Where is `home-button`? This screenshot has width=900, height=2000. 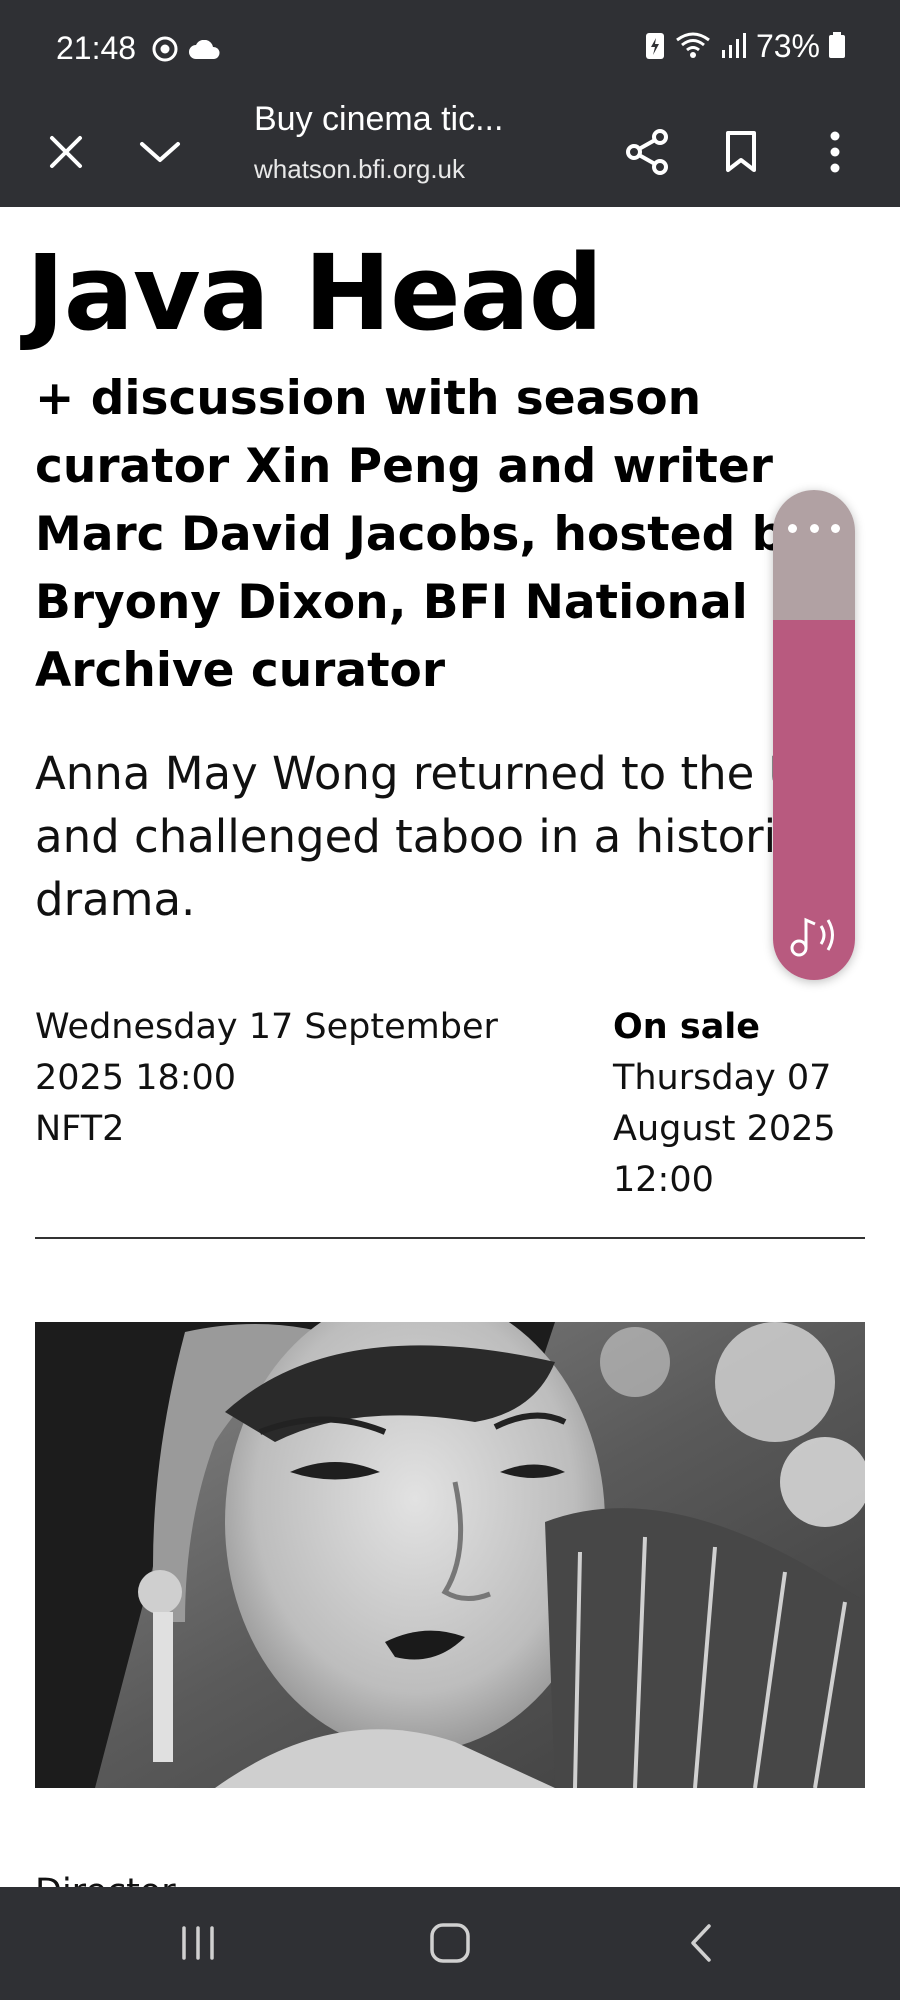
home-button is located at coordinates (450, 1945).